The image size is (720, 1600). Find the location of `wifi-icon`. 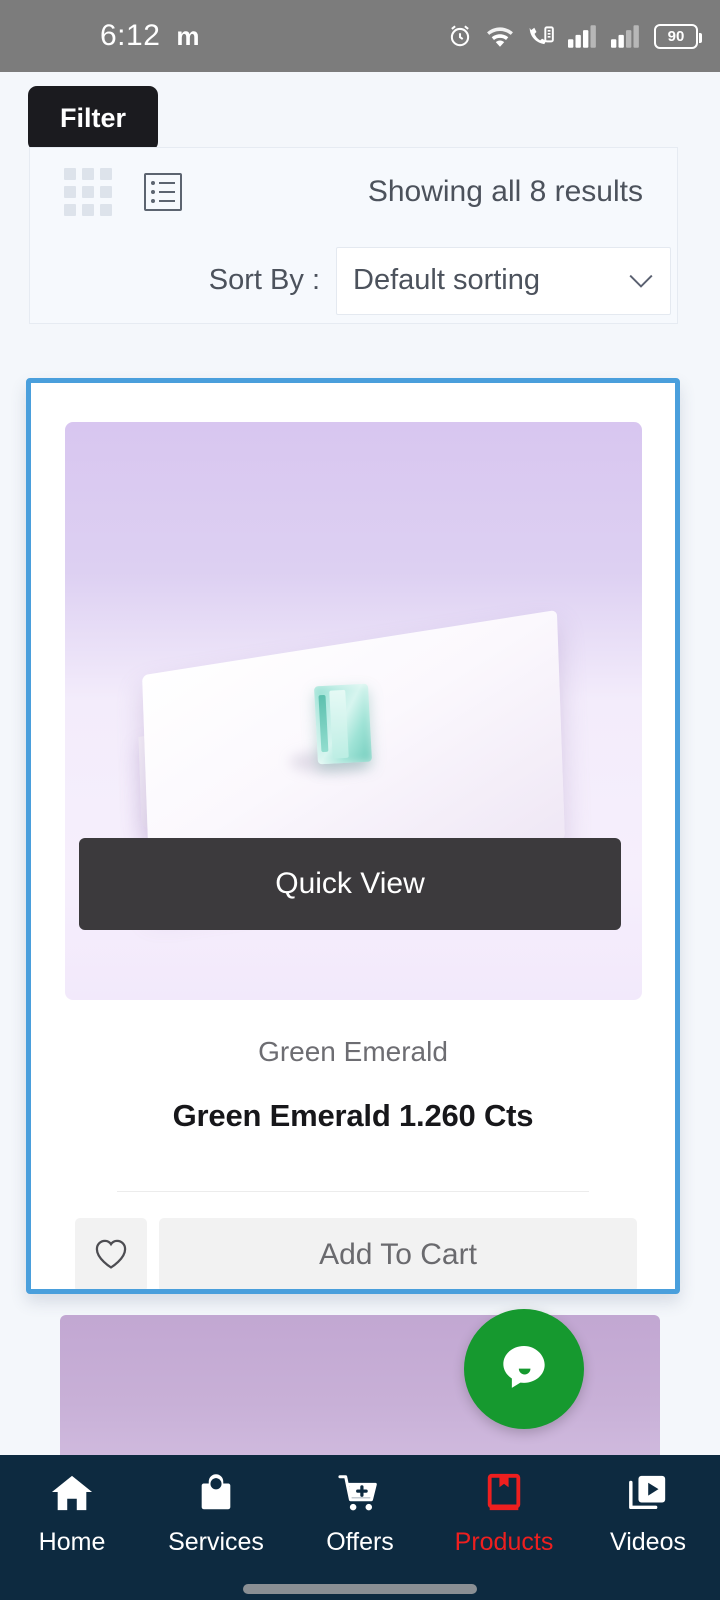

wifi-icon is located at coordinates (500, 36).